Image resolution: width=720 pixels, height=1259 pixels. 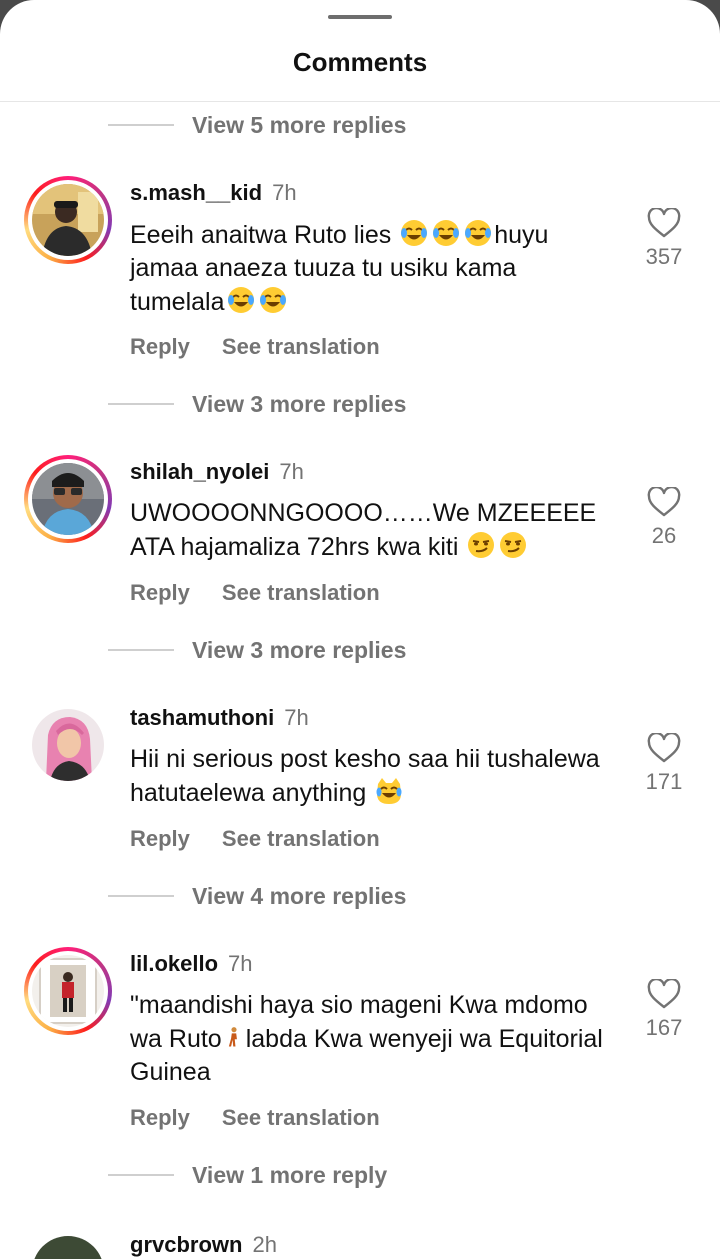 What do you see at coordinates (664, 239) in the screenshot?
I see `like-button: 357` at bounding box center [664, 239].